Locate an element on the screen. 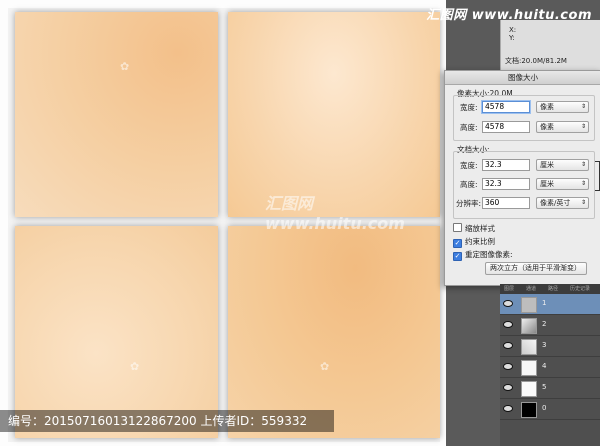 This screenshot has width=600, height=446. pixel-height-input: 4578 is located at coordinates (506, 127).